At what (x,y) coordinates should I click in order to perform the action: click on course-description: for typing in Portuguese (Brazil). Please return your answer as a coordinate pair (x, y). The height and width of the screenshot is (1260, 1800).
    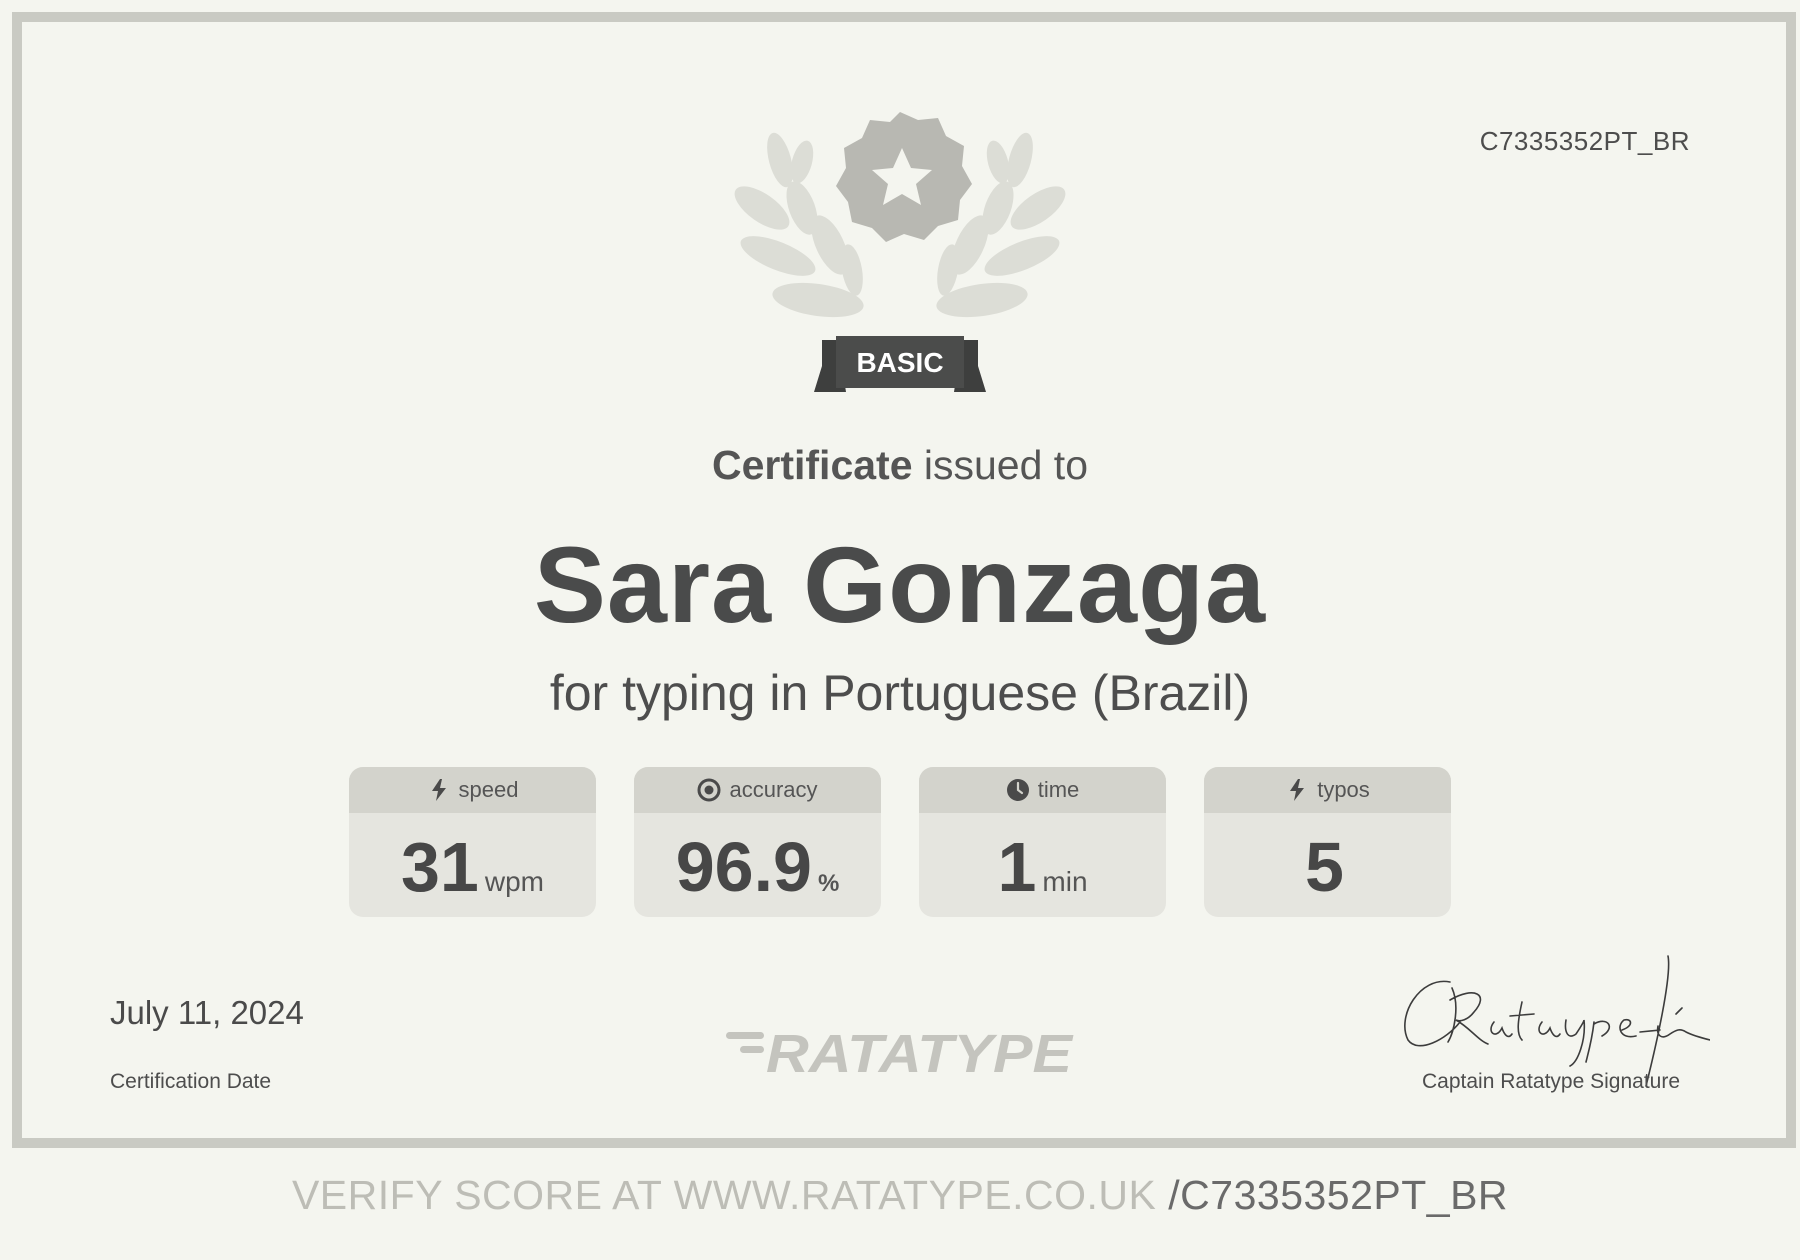
    Looking at the image, I should click on (900, 693).